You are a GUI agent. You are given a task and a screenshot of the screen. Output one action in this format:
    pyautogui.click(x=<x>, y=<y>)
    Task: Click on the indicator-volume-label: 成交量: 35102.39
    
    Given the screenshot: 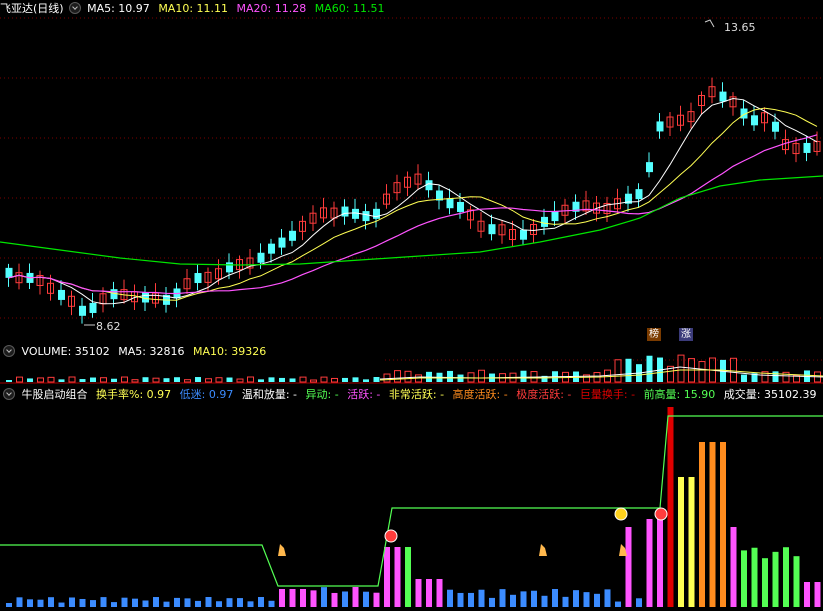 What is the action you would take?
    pyautogui.click(x=770, y=394)
    